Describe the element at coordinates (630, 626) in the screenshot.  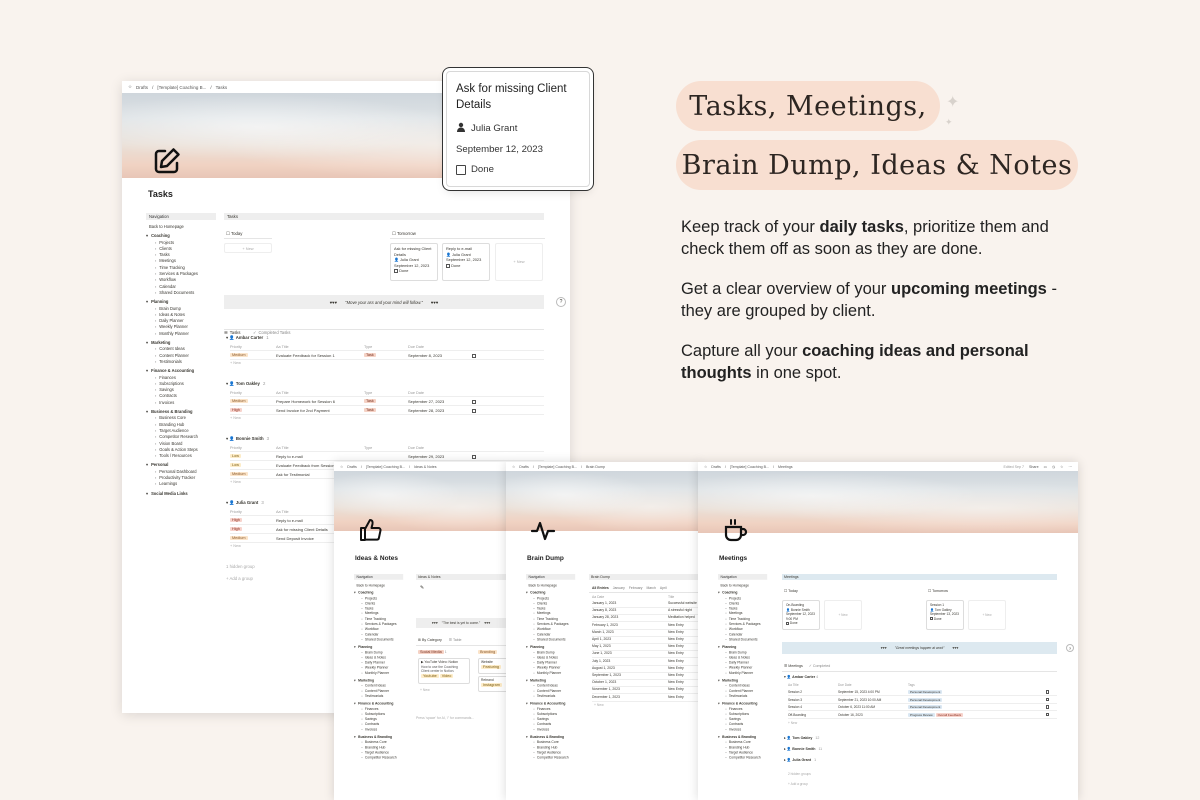
I see `date-cell: February 1, 2023` at that location.